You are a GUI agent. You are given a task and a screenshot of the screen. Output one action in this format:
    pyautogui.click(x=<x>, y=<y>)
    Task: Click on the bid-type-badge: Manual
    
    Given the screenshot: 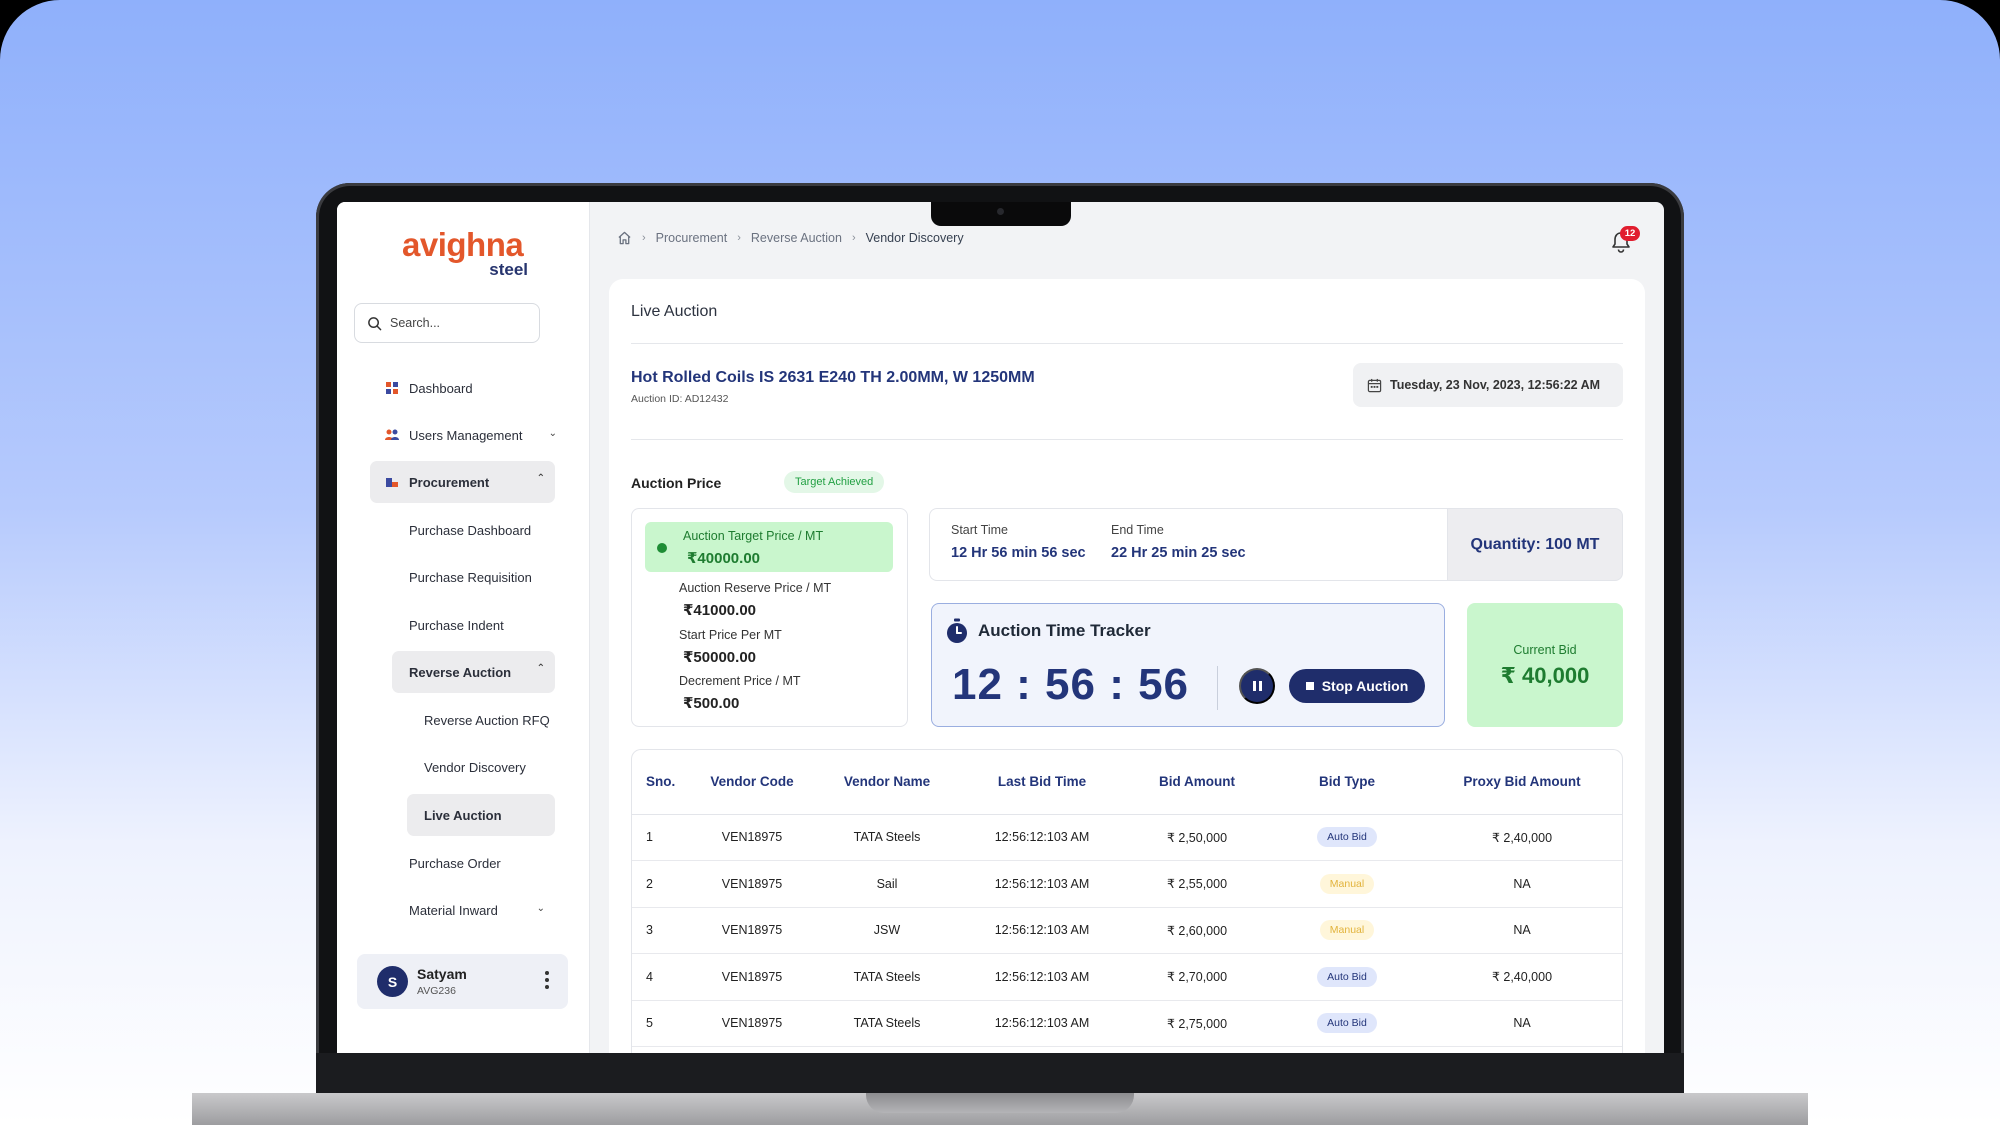 What is the action you would take?
    pyautogui.click(x=1347, y=883)
    